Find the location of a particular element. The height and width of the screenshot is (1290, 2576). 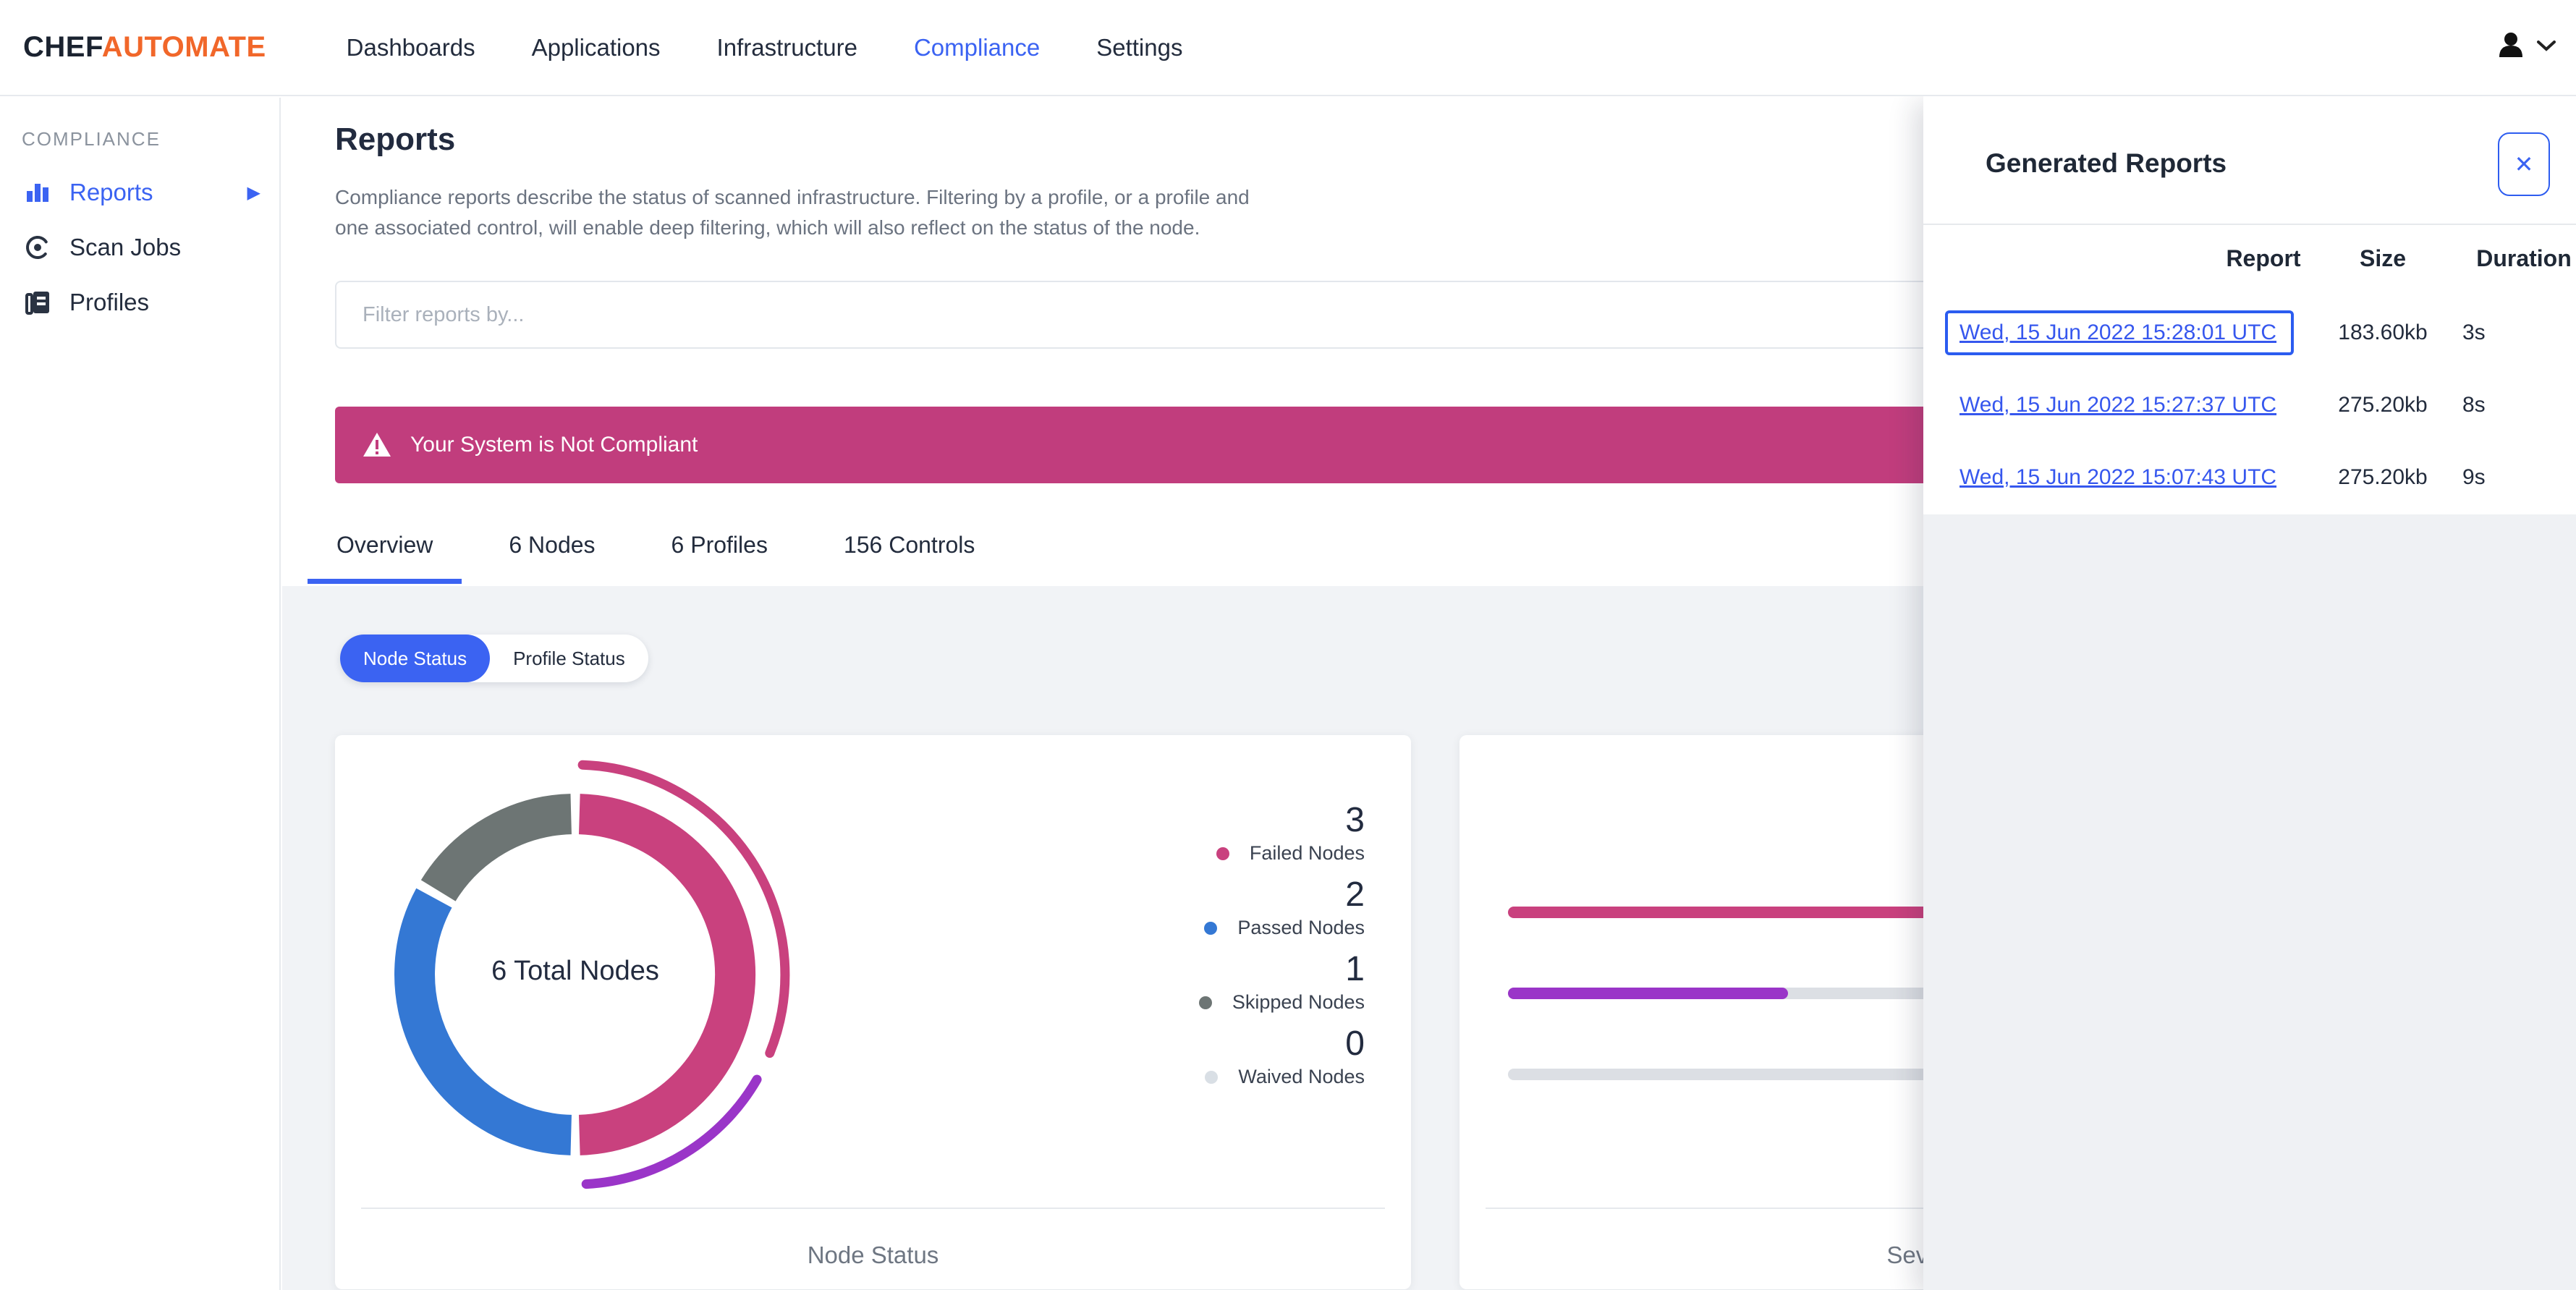

warning-icon is located at coordinates (377, 445).